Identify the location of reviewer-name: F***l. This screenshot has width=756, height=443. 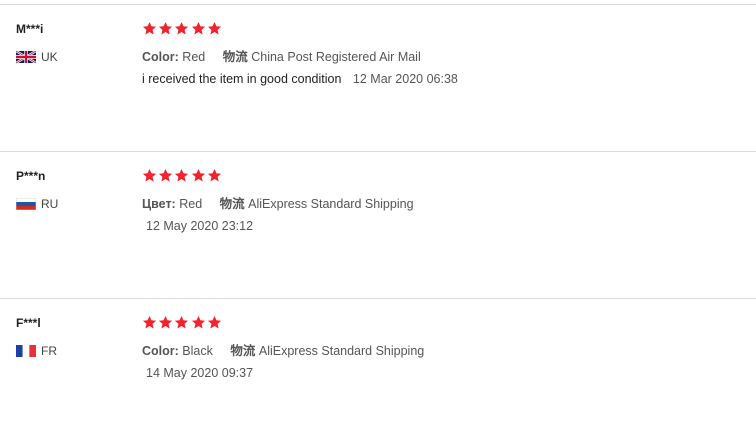
(28, 323).